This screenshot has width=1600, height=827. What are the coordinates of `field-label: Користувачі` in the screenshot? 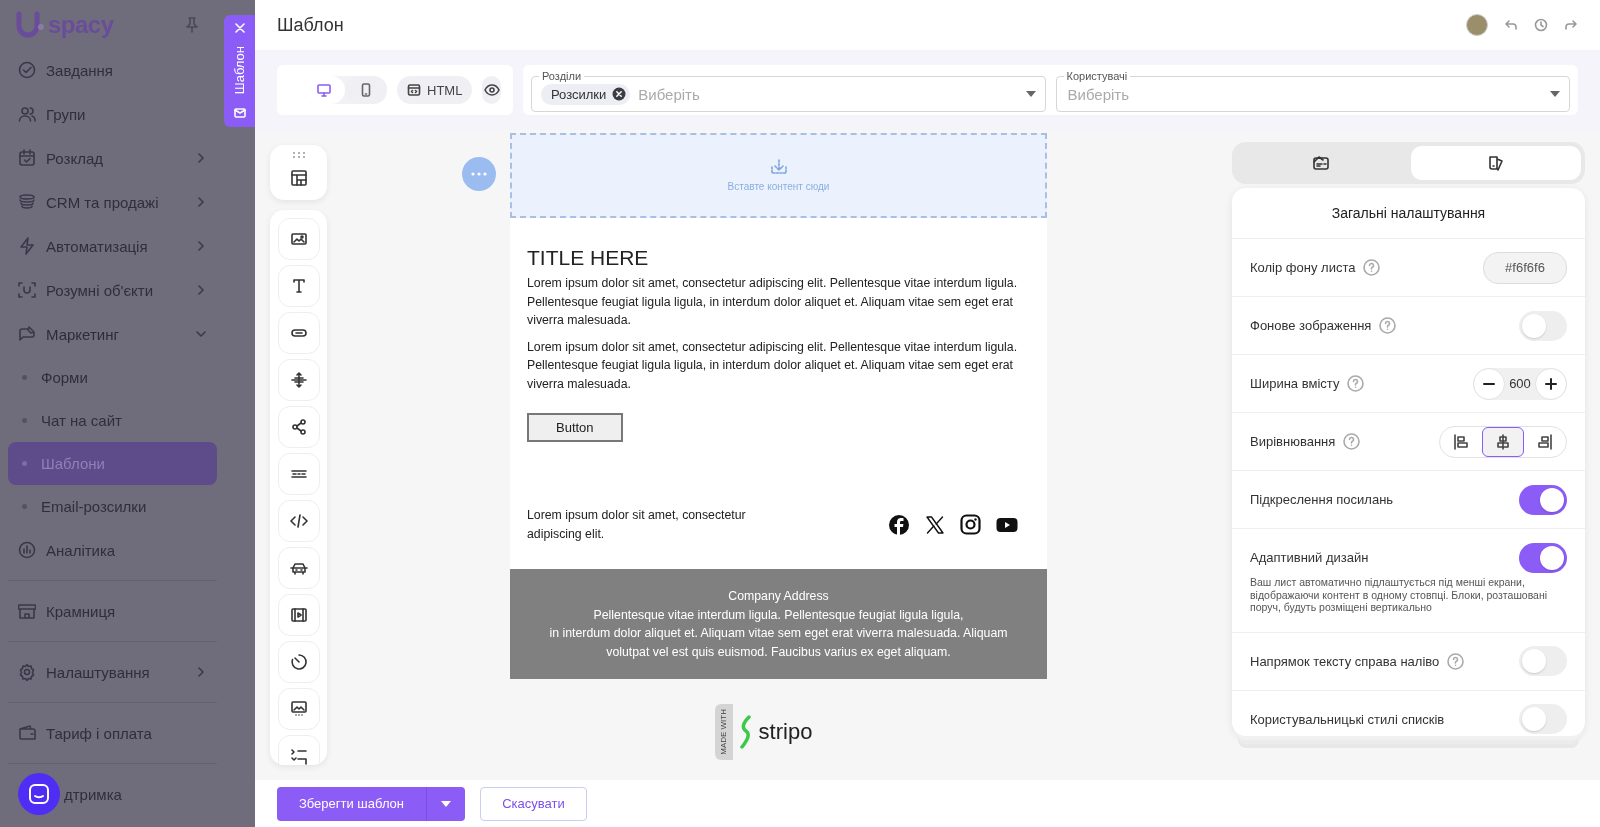 It's located at (1097, 76).